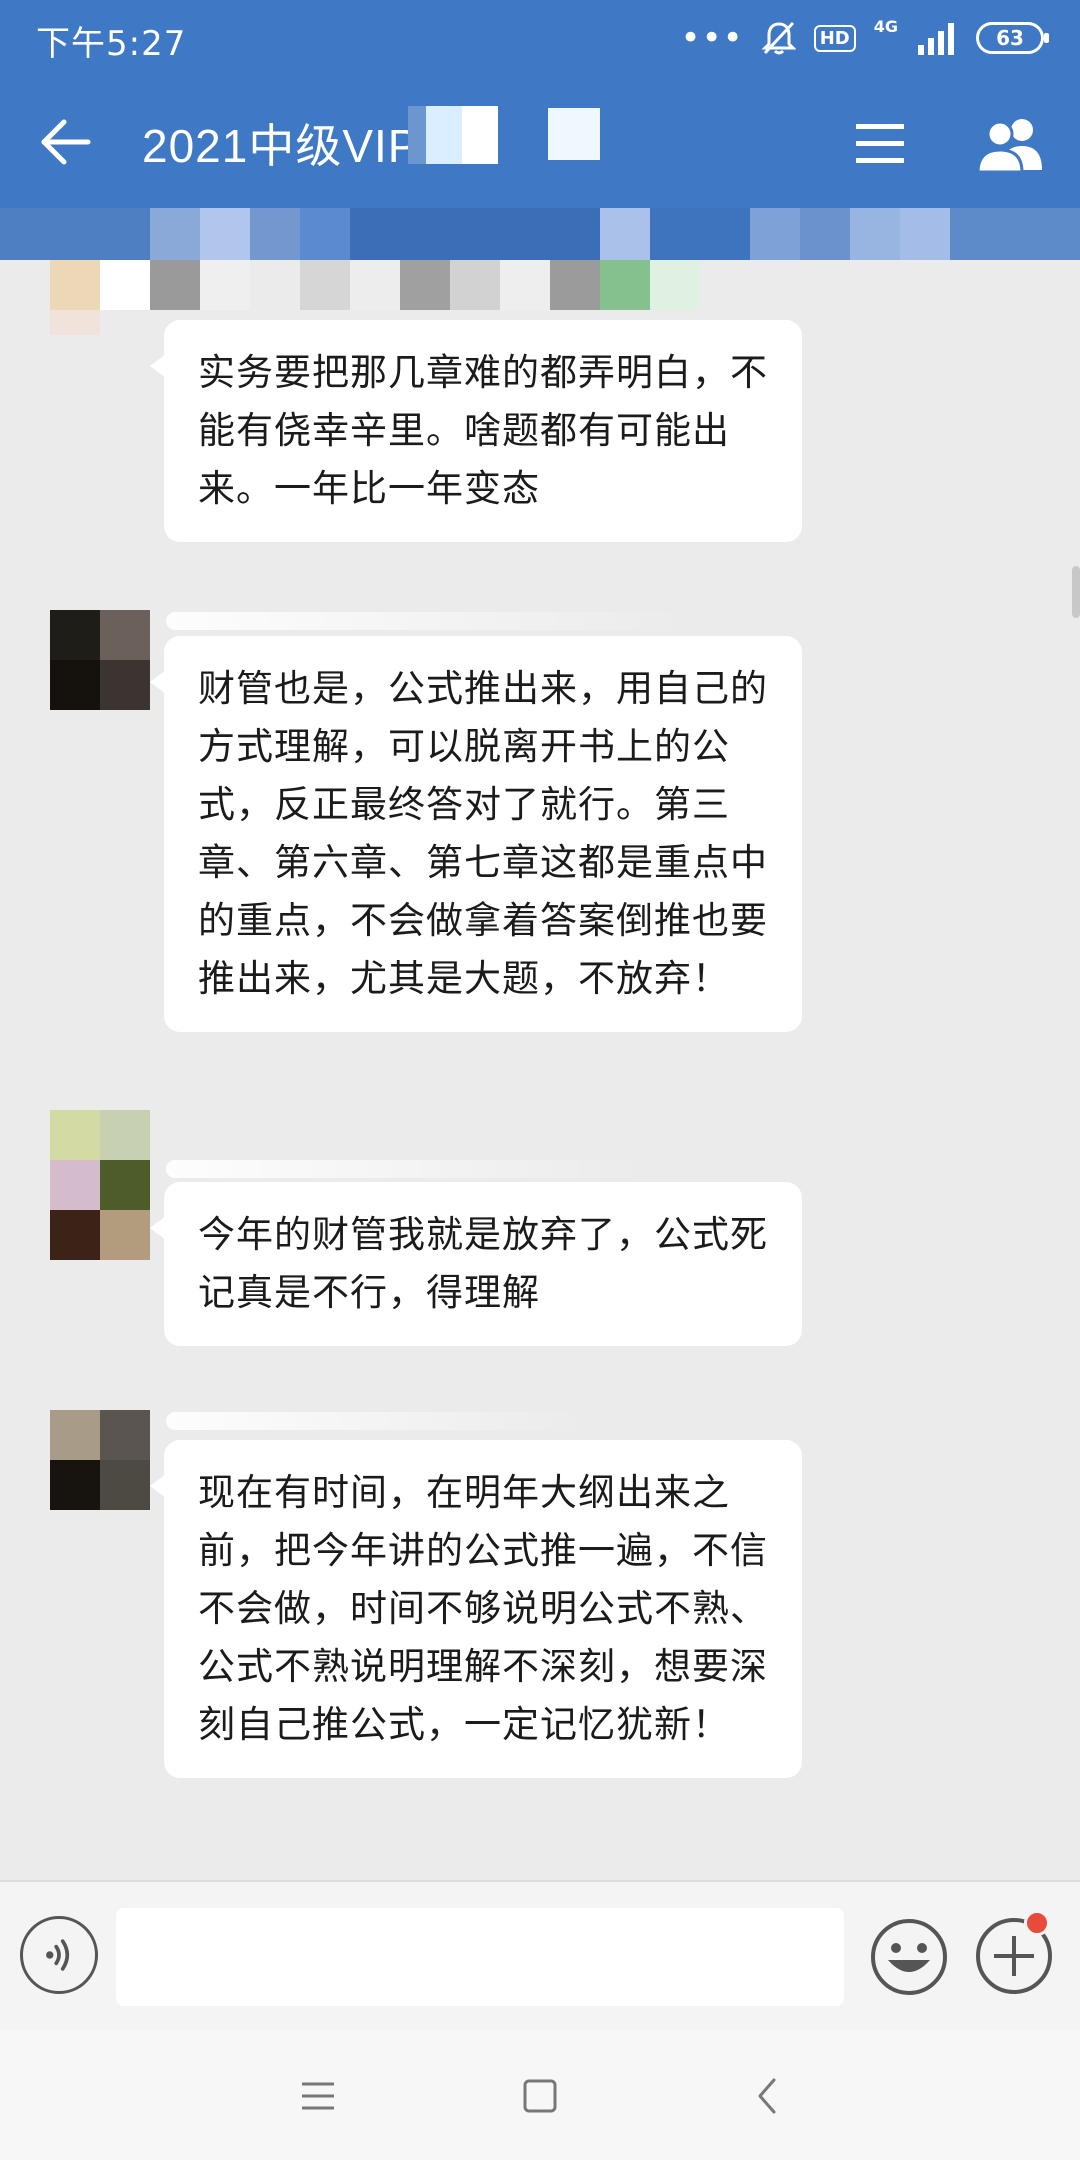 The height and width of the screenshot is (2160, 1080). I want to click on members-icon, so click(1012, 144).